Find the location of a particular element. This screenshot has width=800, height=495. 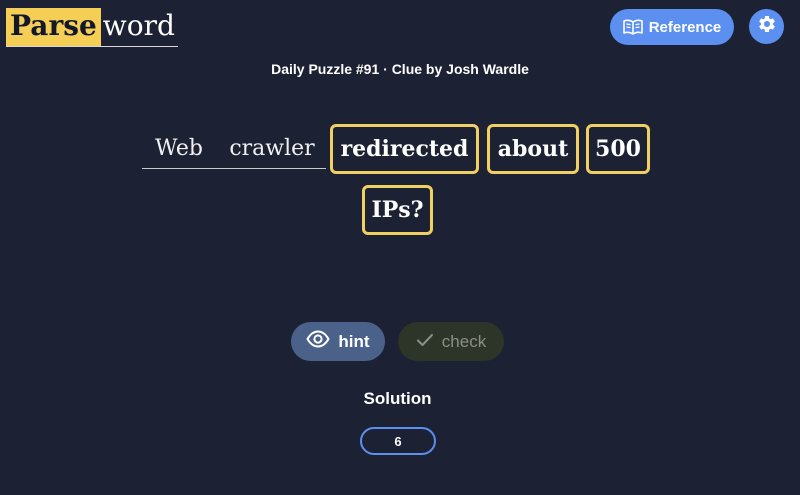

settings-button is located at coordinates (766, 26).